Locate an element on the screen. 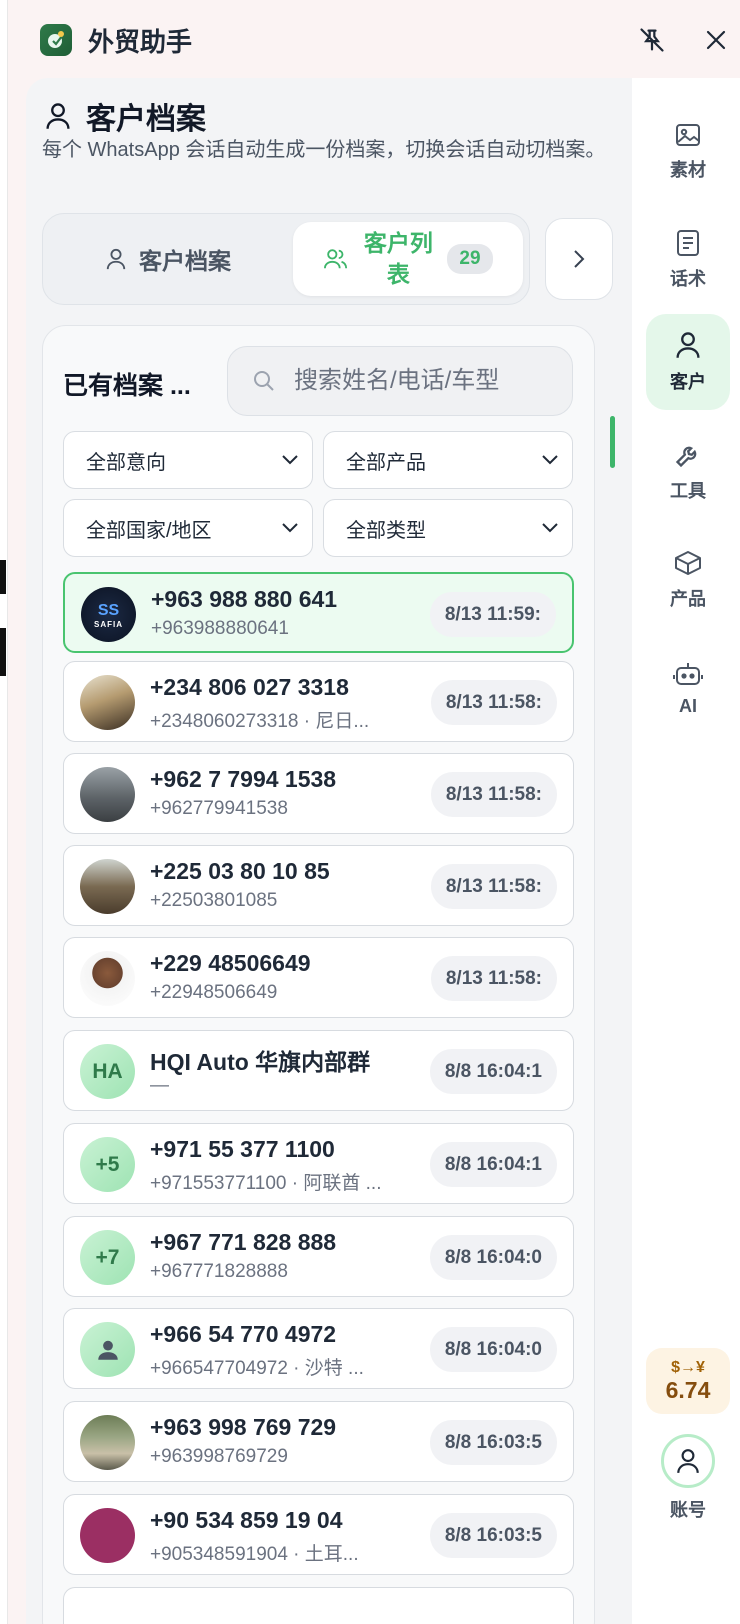 The height and width of the screenshot is (1624, 740). section-title: 客户档案 is located at coordinates (146, 119).